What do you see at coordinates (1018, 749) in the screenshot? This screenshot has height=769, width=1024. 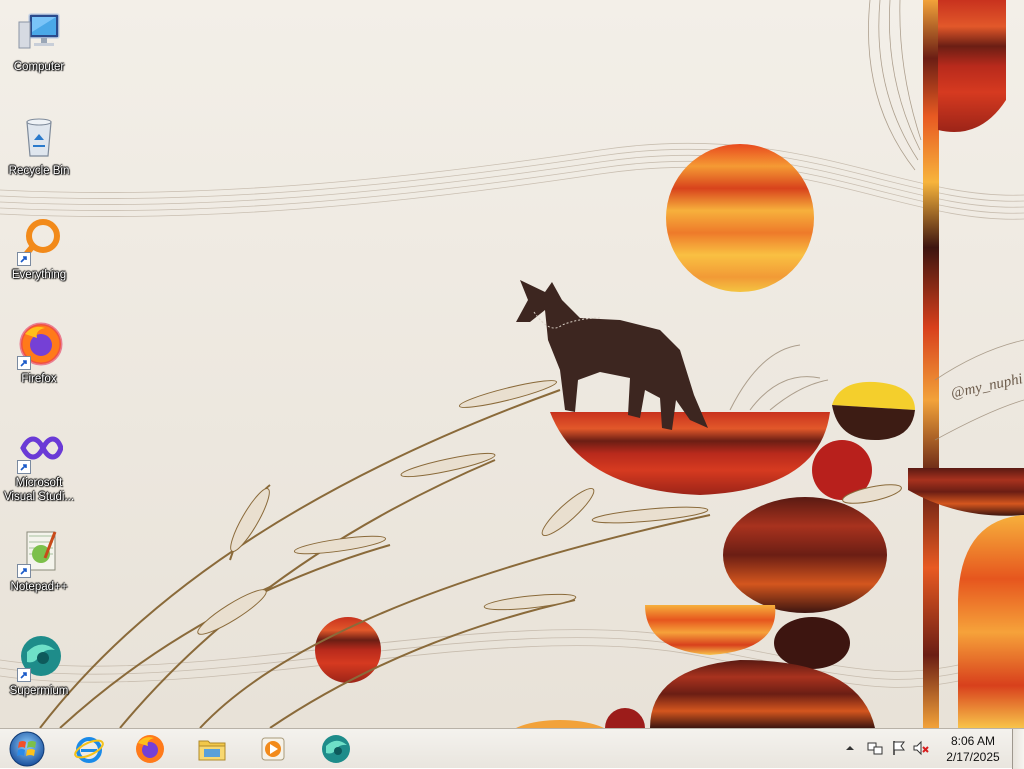 I see `show-desktop-button` at bounding box center [1018, 749].